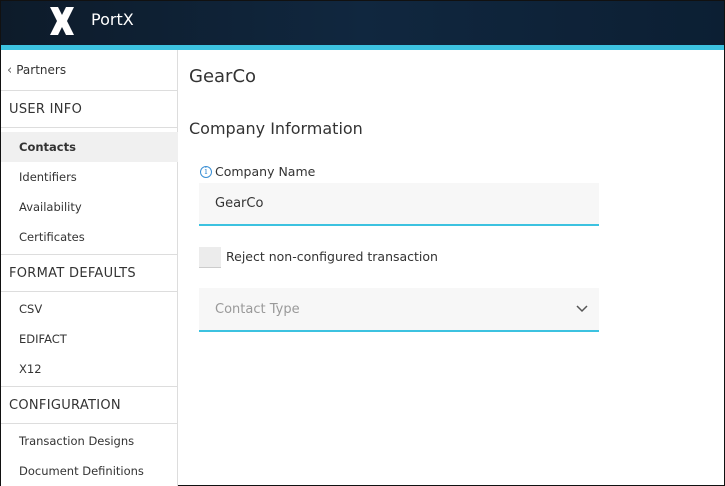  I want to click on brand-name: PortX, so click(112, 19).